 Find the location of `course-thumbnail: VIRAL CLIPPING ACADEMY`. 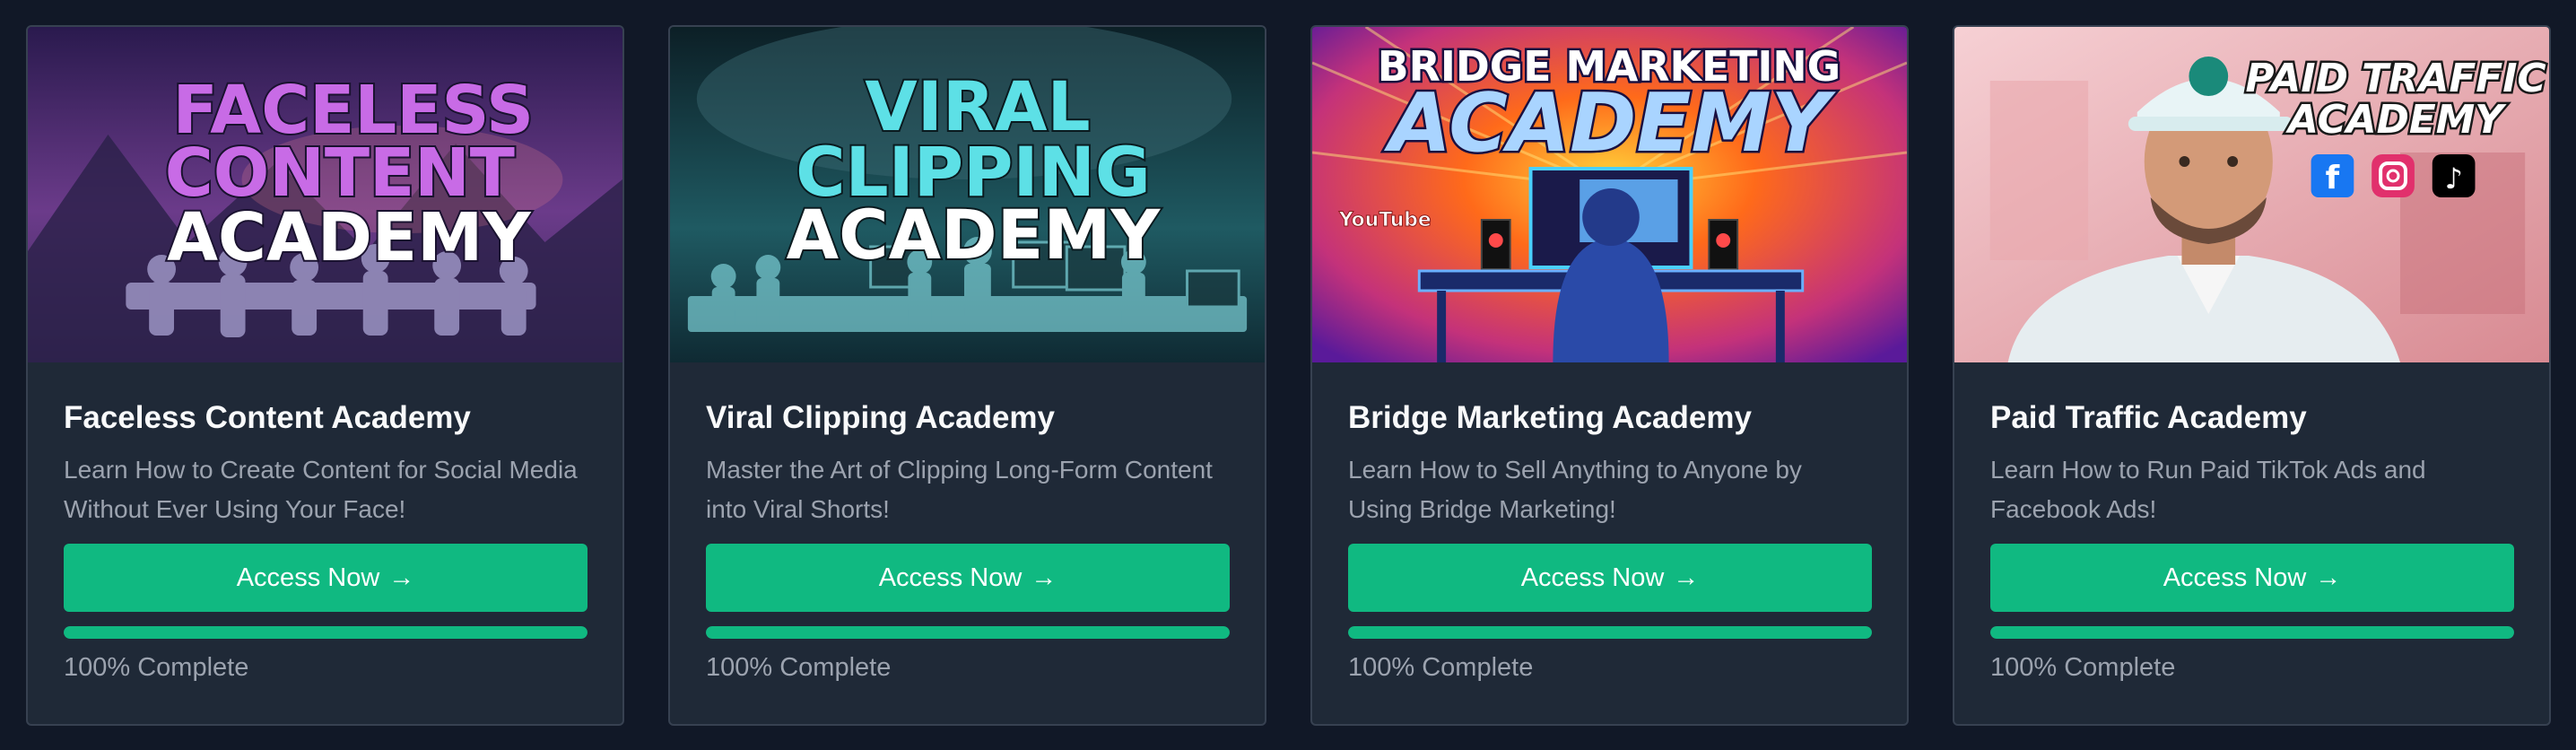

course-thumbnail: VIRAL CLIPPING ACADEMY is located at coordinates (967, 194).